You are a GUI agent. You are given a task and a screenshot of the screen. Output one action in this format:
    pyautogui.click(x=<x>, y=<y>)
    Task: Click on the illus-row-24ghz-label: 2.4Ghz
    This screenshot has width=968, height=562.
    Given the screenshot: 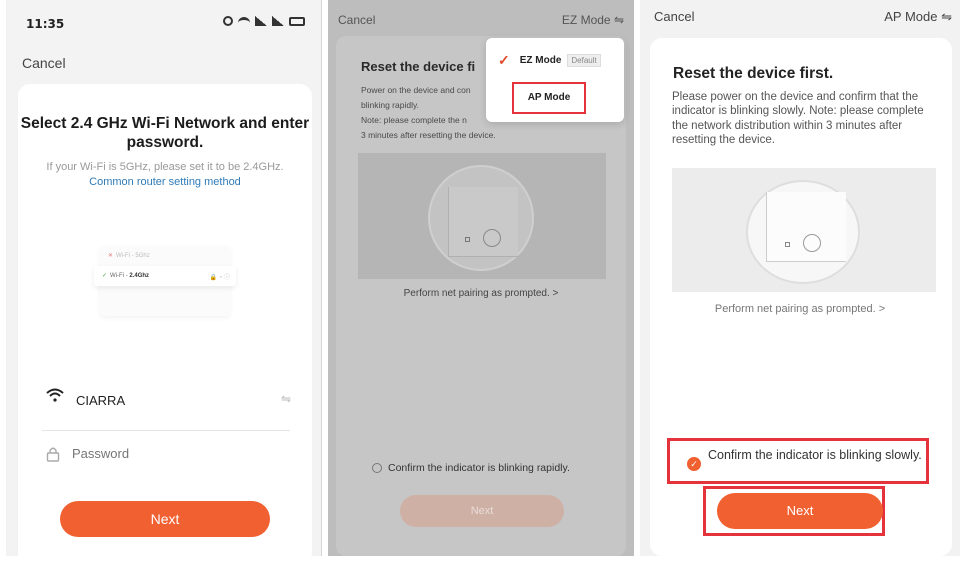 What is the action you would take?
    pyautogui.click(x=139, y=276)
    